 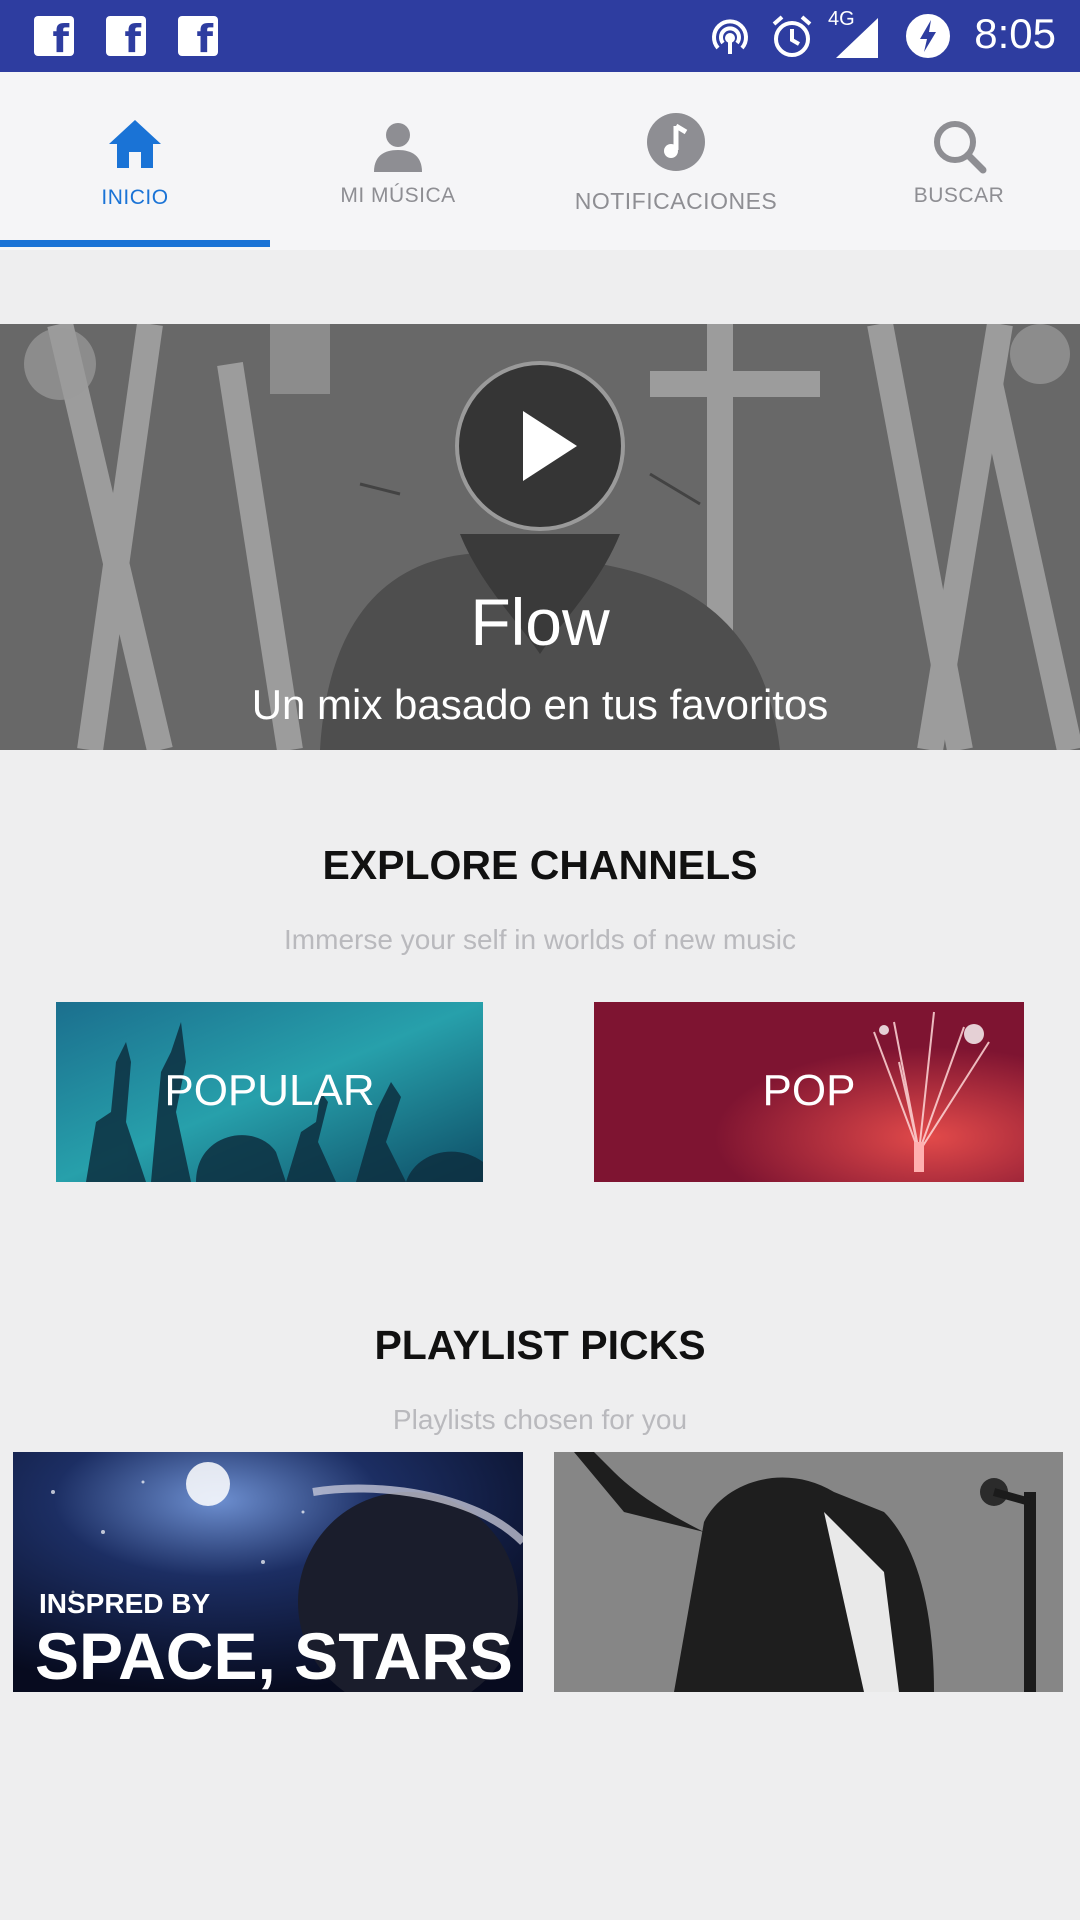 What do you see at coordinates (676, 201) in the screenshot?
I see `tab-label: NOTIFICACIONES` at bounding box center [676, 201].